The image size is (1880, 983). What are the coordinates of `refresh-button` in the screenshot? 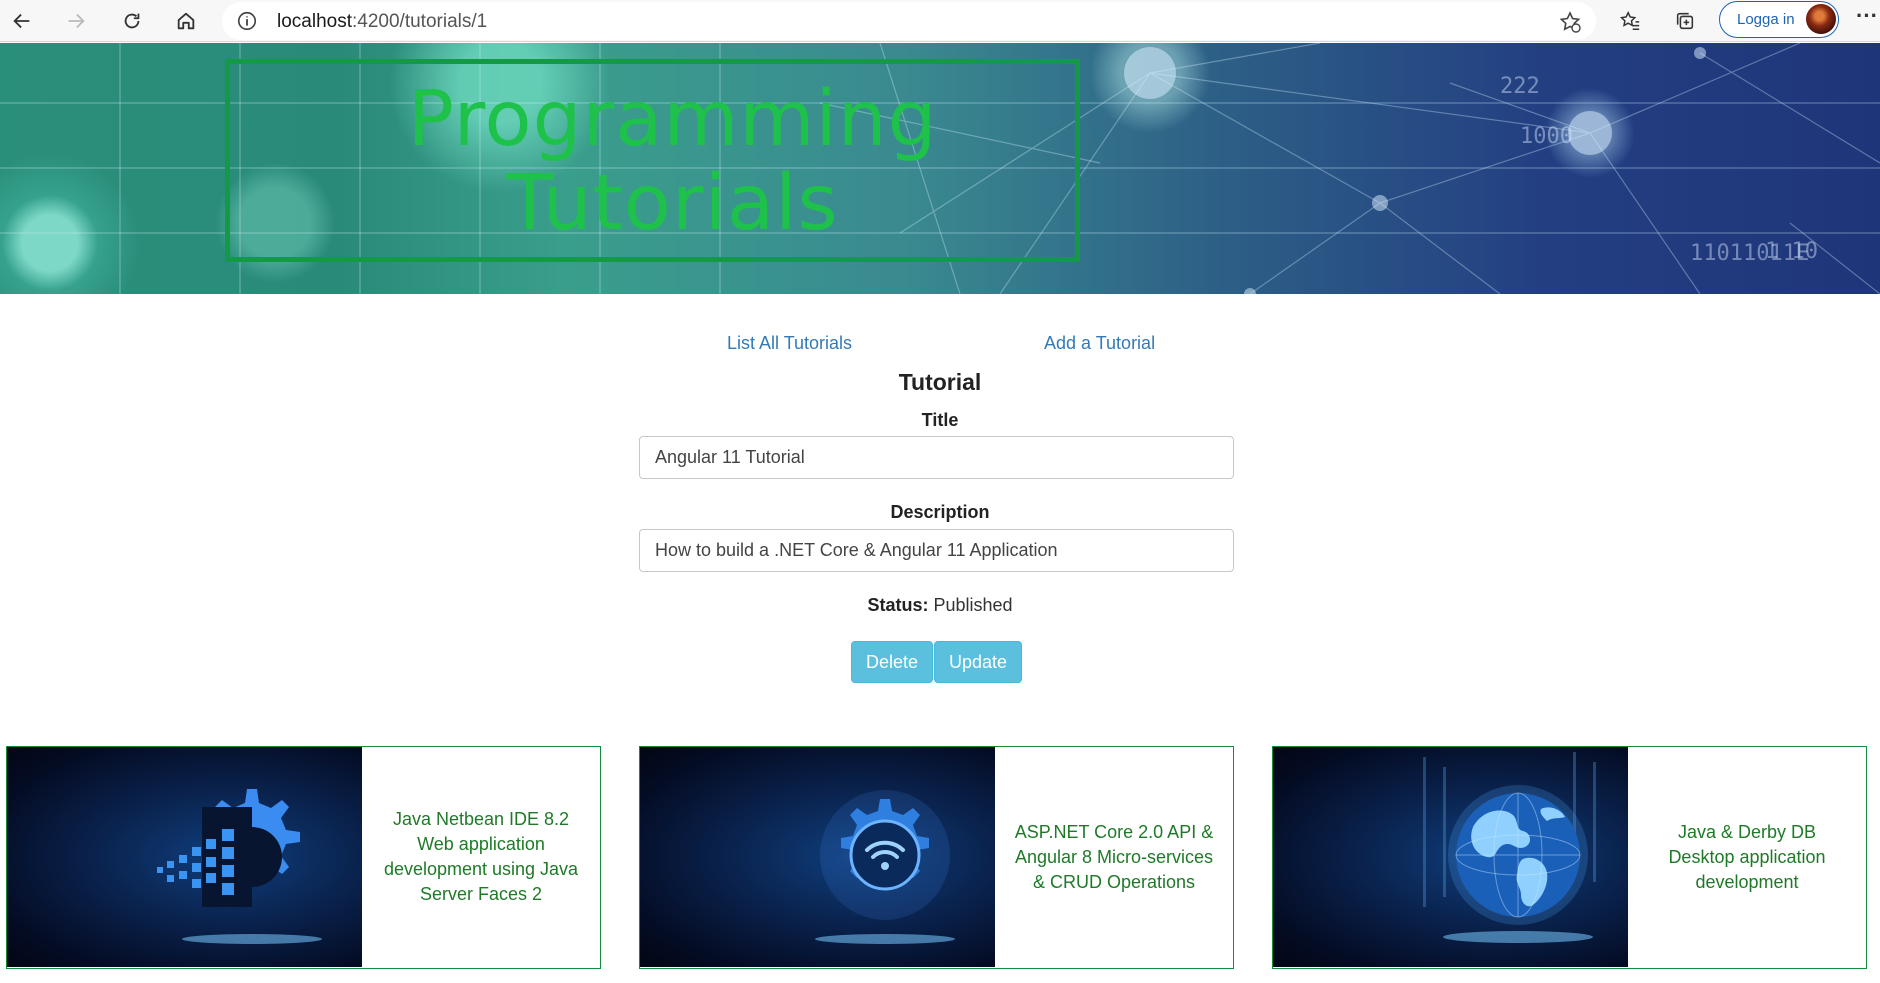 It's located at (132, 21).